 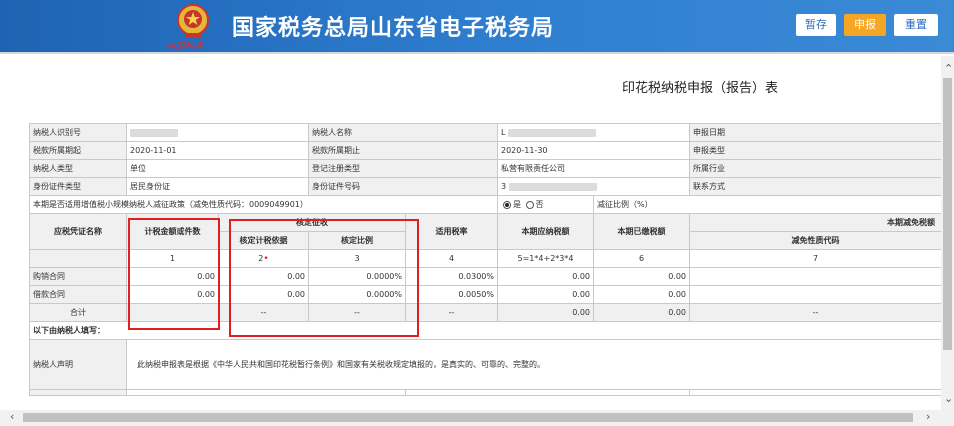 What do you see at coordinates (641, 258) in the screenshot?
I see `index-cell: 6` at bounding box center [641, 258].